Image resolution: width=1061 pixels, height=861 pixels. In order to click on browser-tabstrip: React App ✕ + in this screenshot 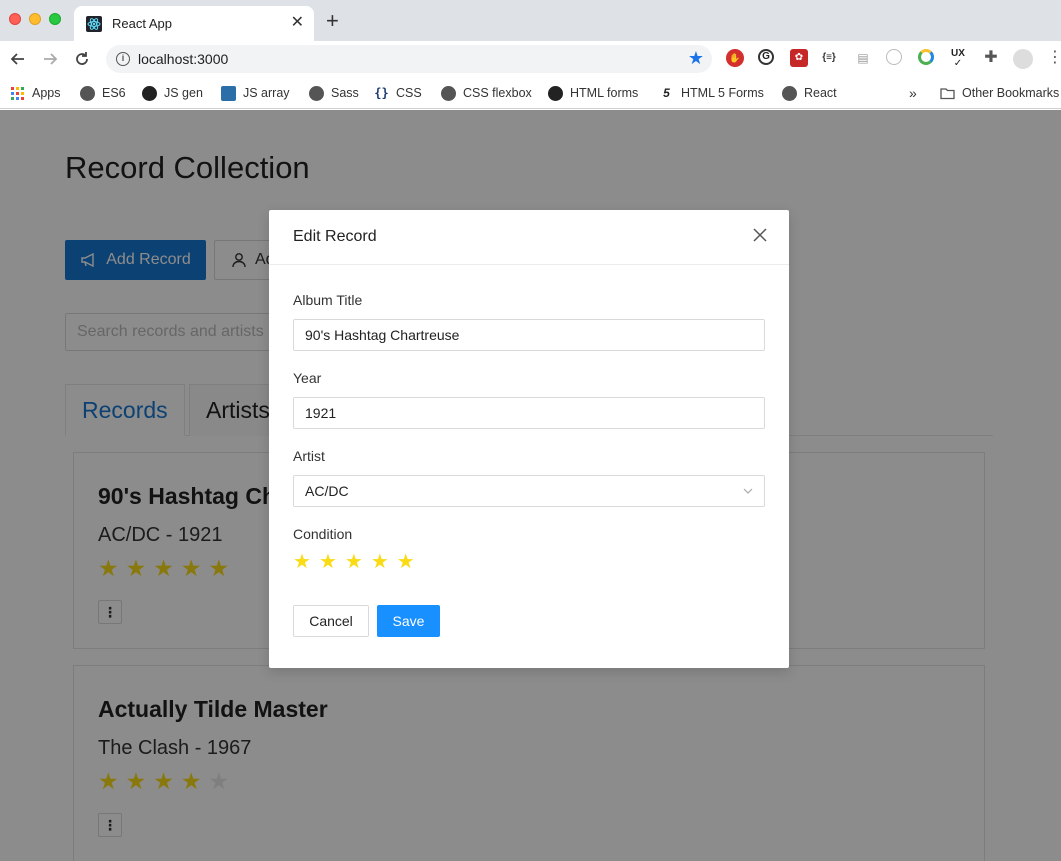, I will do `click(530, 20)`.